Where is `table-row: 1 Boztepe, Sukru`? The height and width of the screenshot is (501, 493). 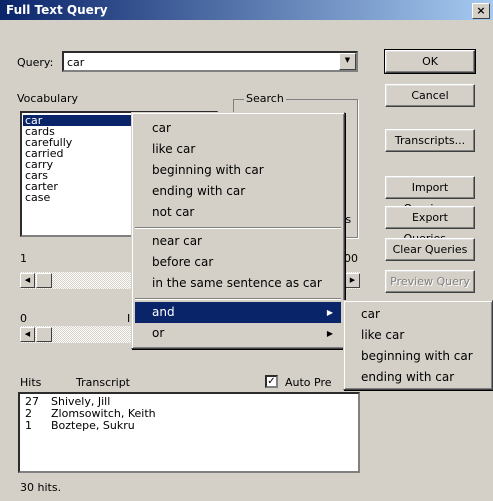 table-row: 1 Boztepe, Sukru is located at coordinates (189, 426).